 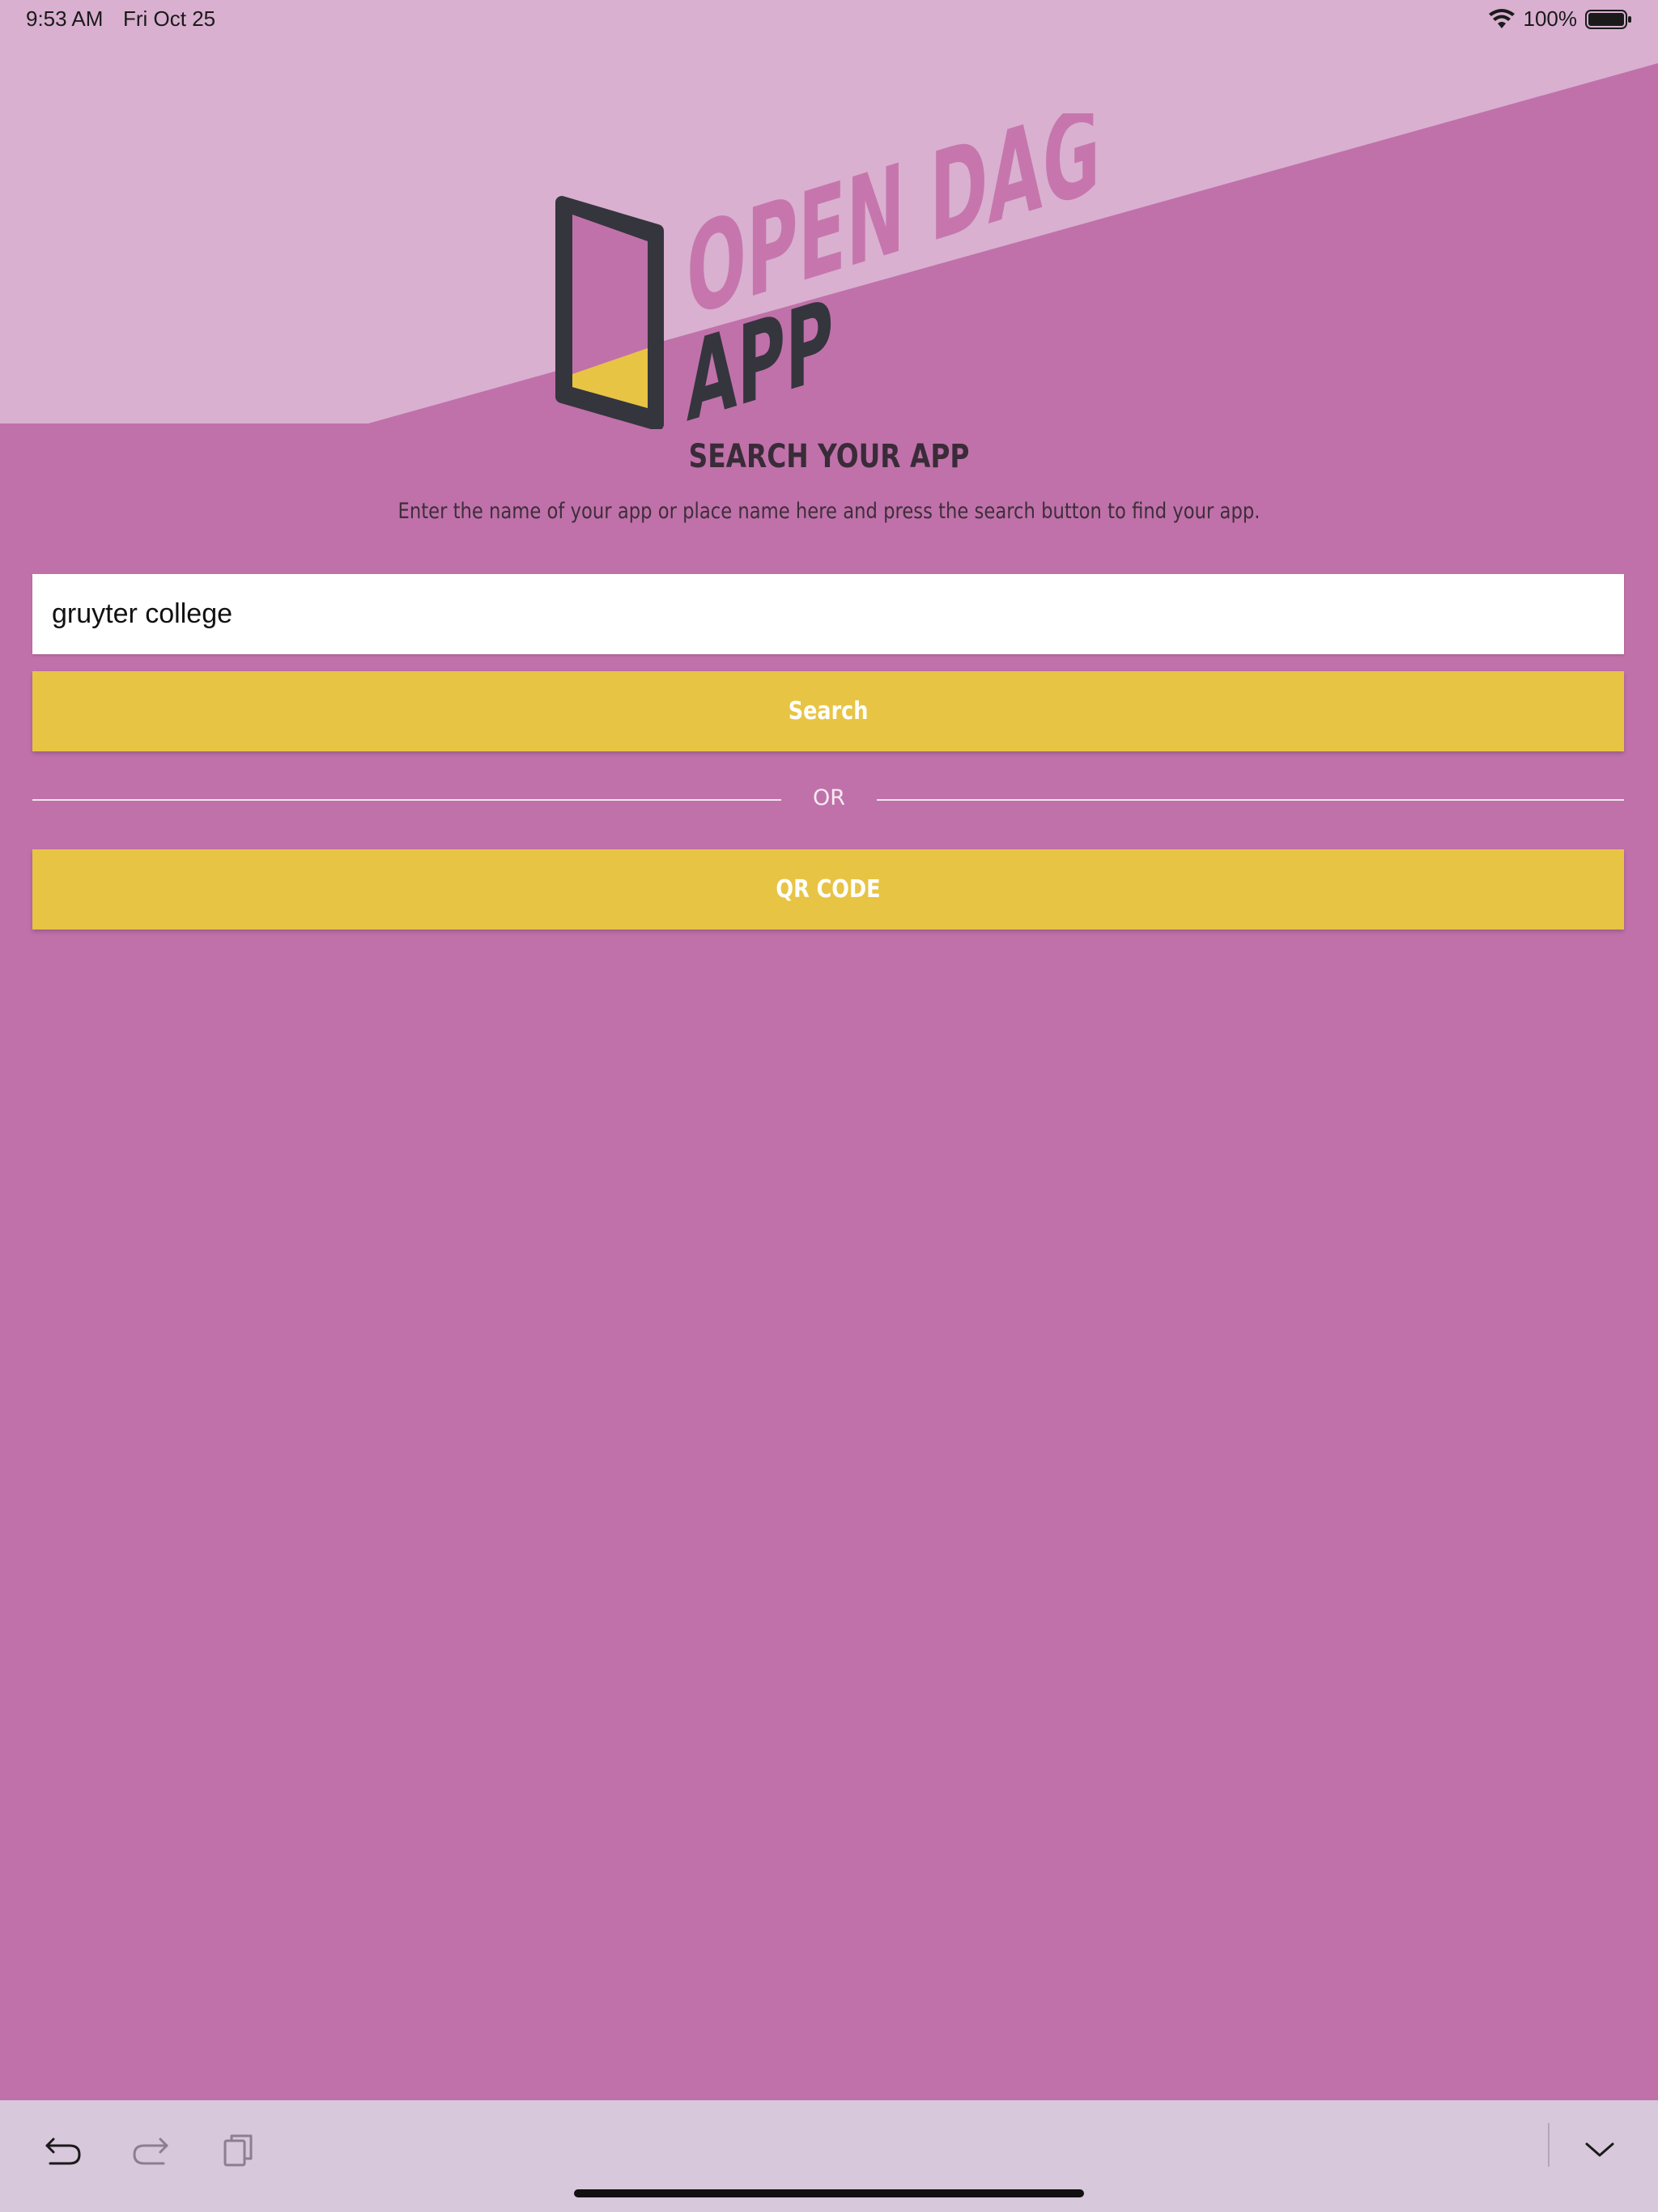 I want to click on qr-code-button: QR CODE, so click(x=828, y=889).